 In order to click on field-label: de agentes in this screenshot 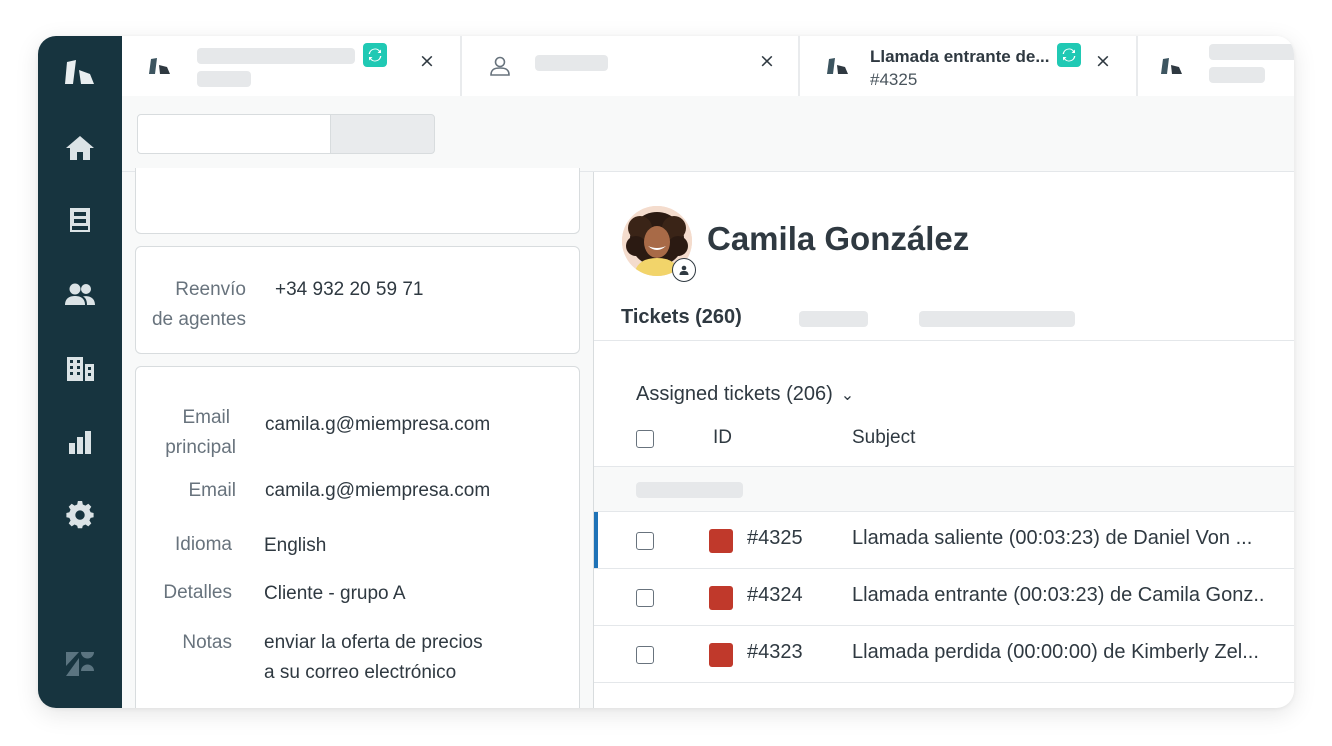, I will do `click(198, 319)`.